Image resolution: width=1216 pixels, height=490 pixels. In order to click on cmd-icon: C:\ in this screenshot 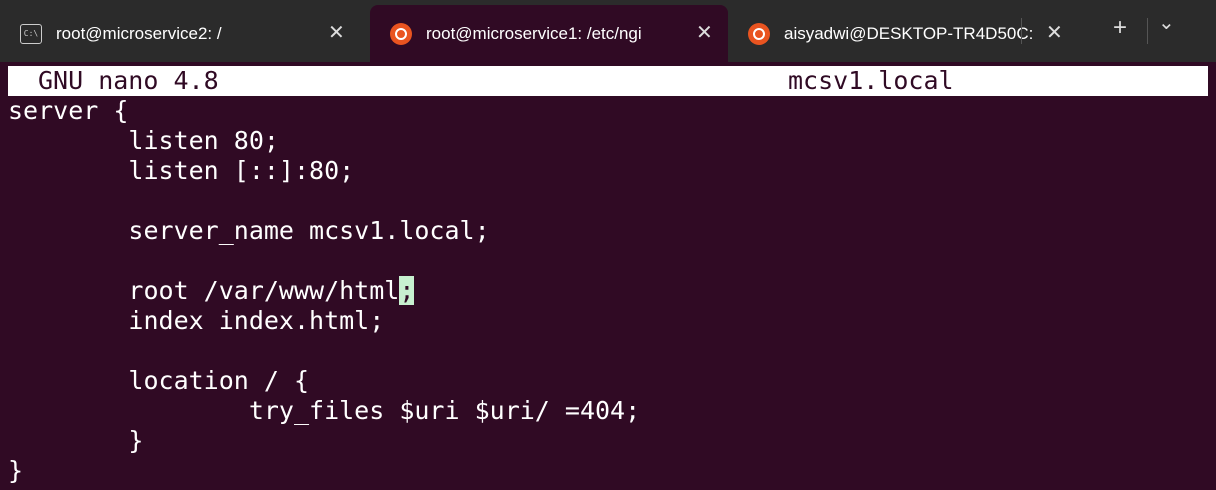, I will do `click(31, 33)`.